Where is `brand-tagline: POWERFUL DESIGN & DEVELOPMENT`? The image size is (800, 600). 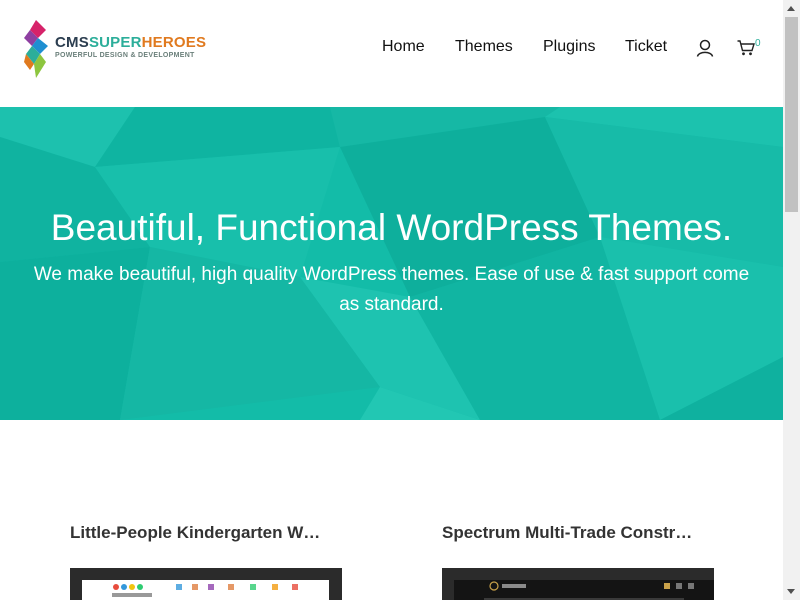
brand-tagline: POWERFUL DESIGN & DEVELOPMENT is located at coordinates (125, 55).